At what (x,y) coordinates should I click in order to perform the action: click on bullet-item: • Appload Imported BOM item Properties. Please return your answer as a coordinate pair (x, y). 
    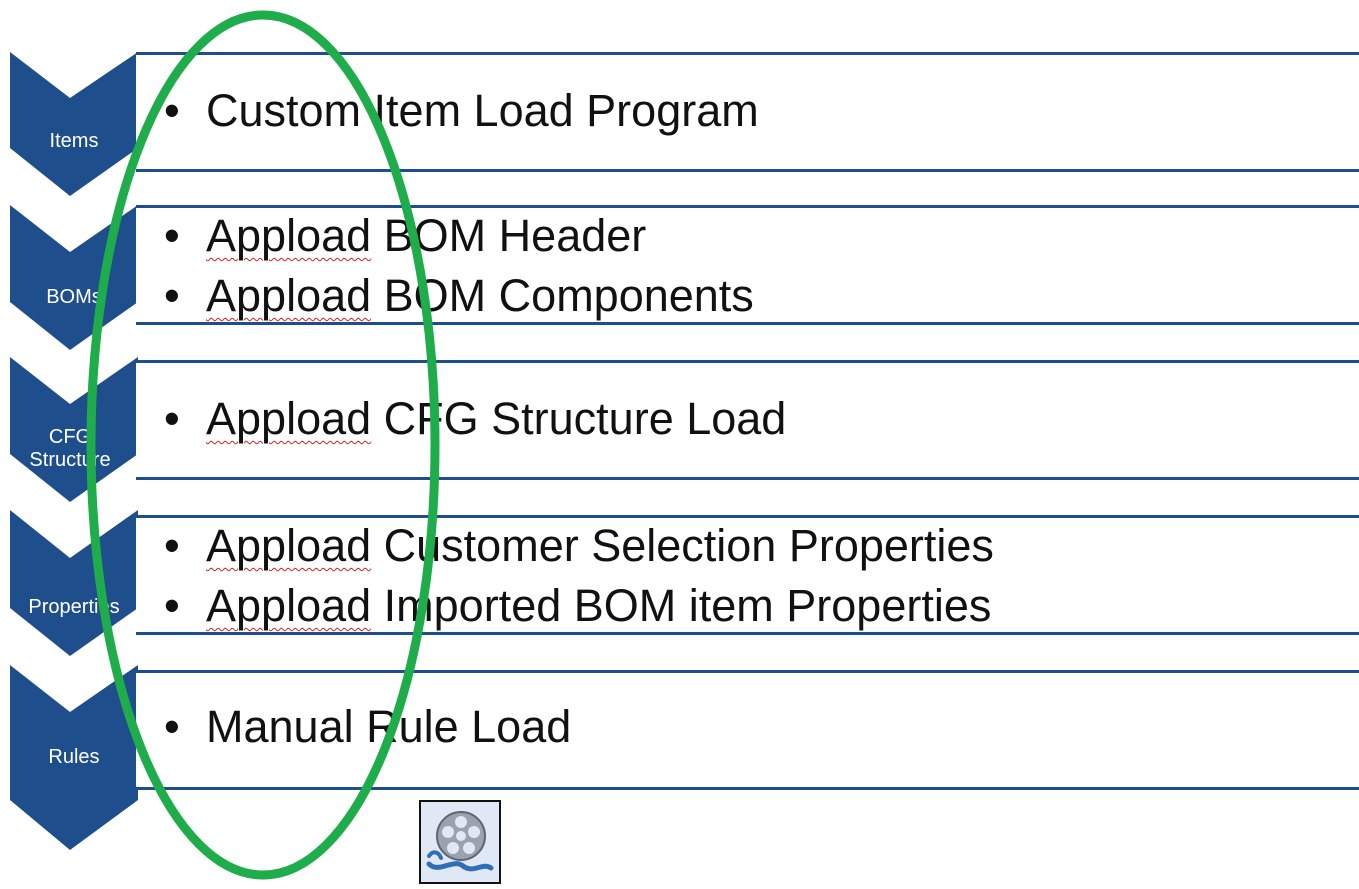
    Looking at the image, I should click on (579, 606).